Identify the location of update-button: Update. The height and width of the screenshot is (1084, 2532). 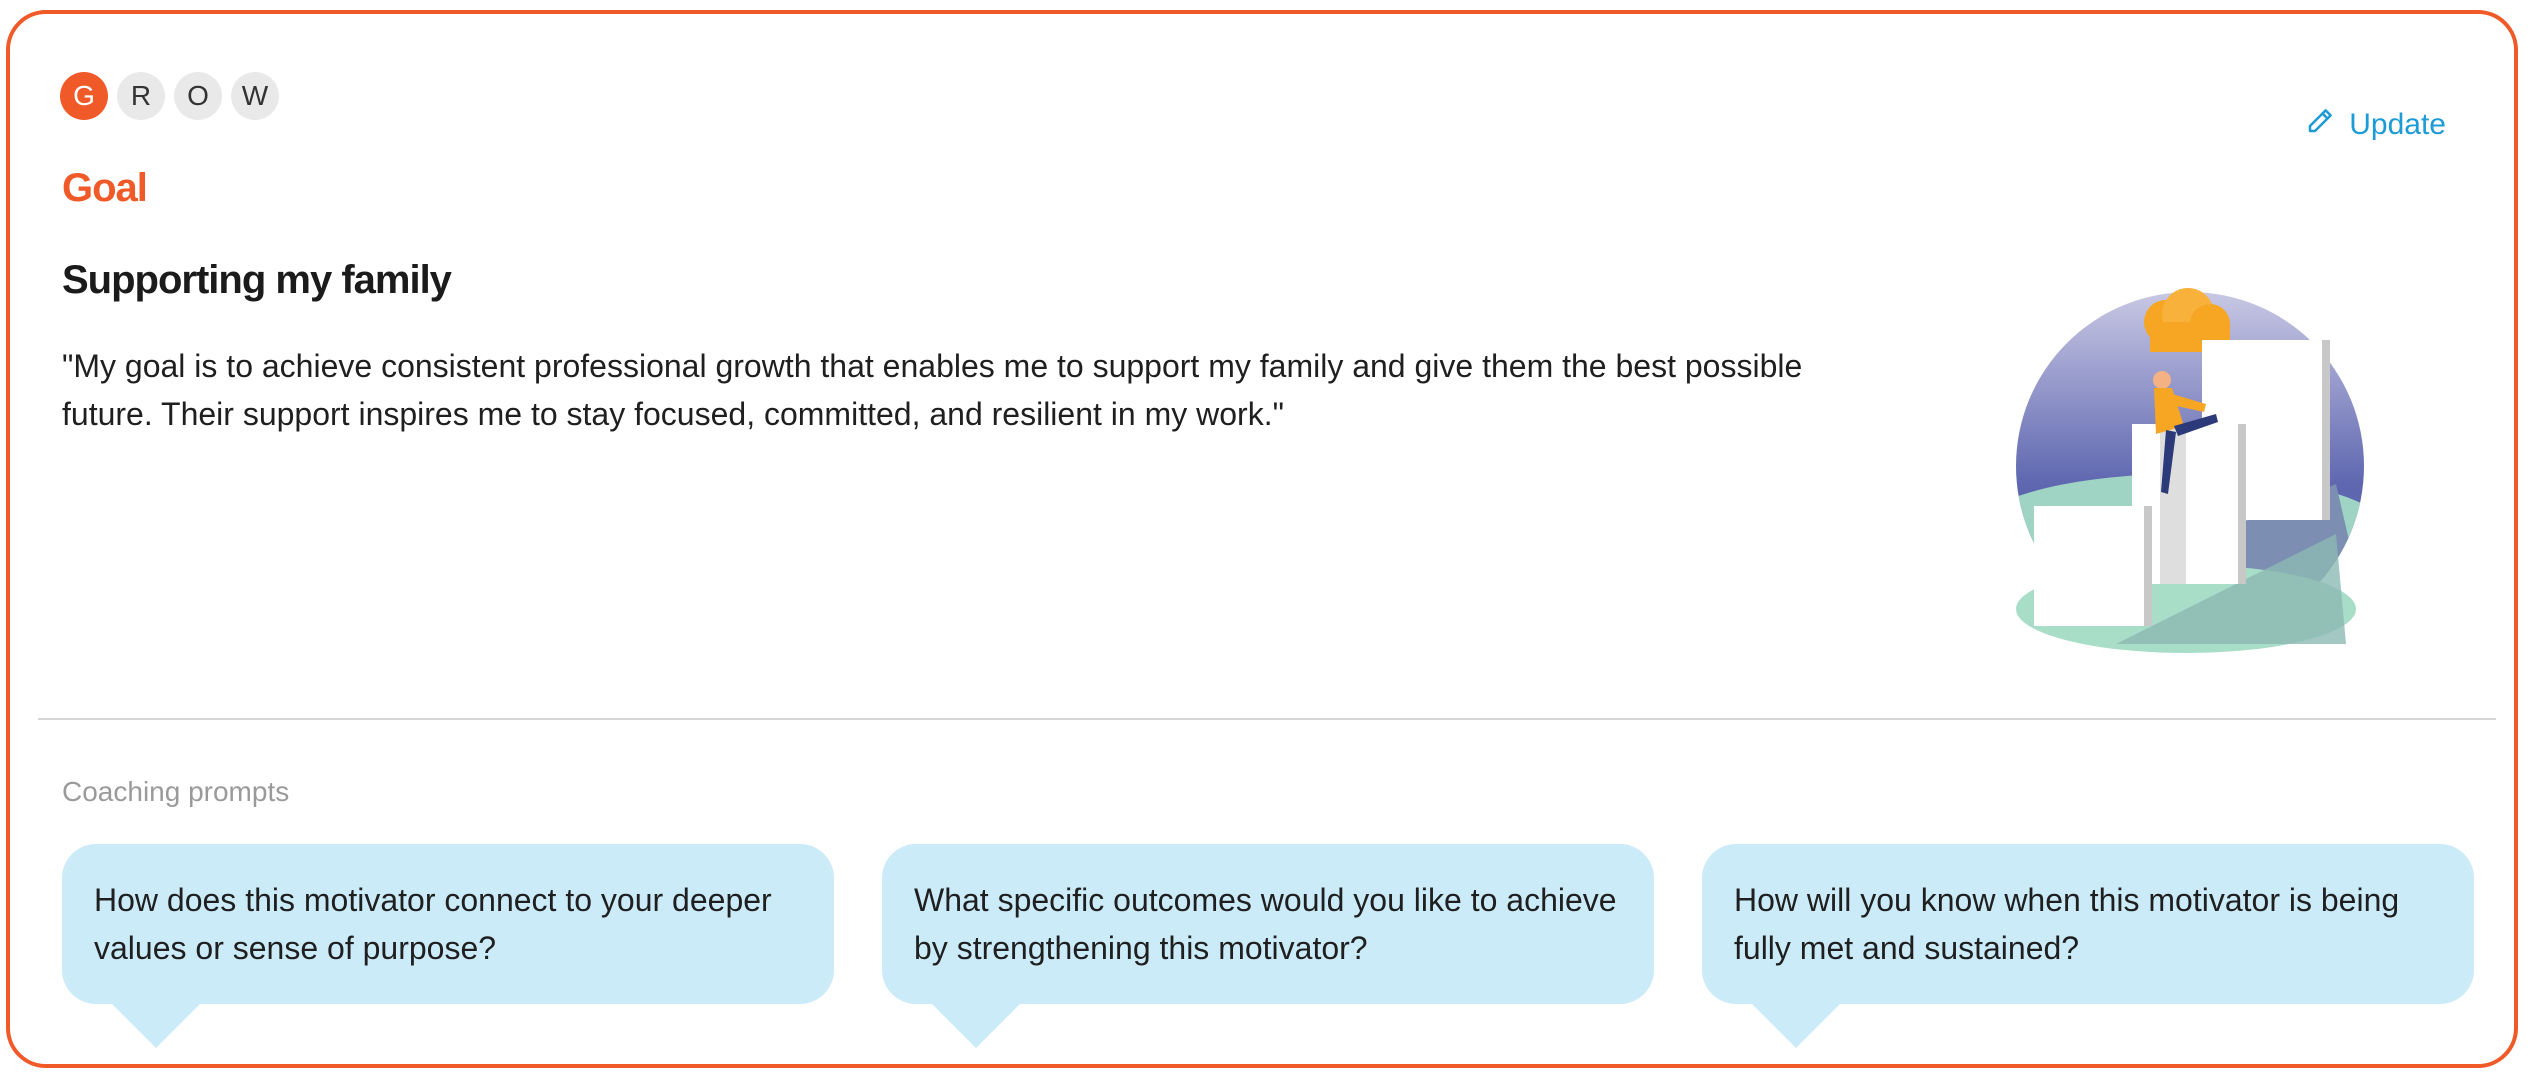
(2375, 125).